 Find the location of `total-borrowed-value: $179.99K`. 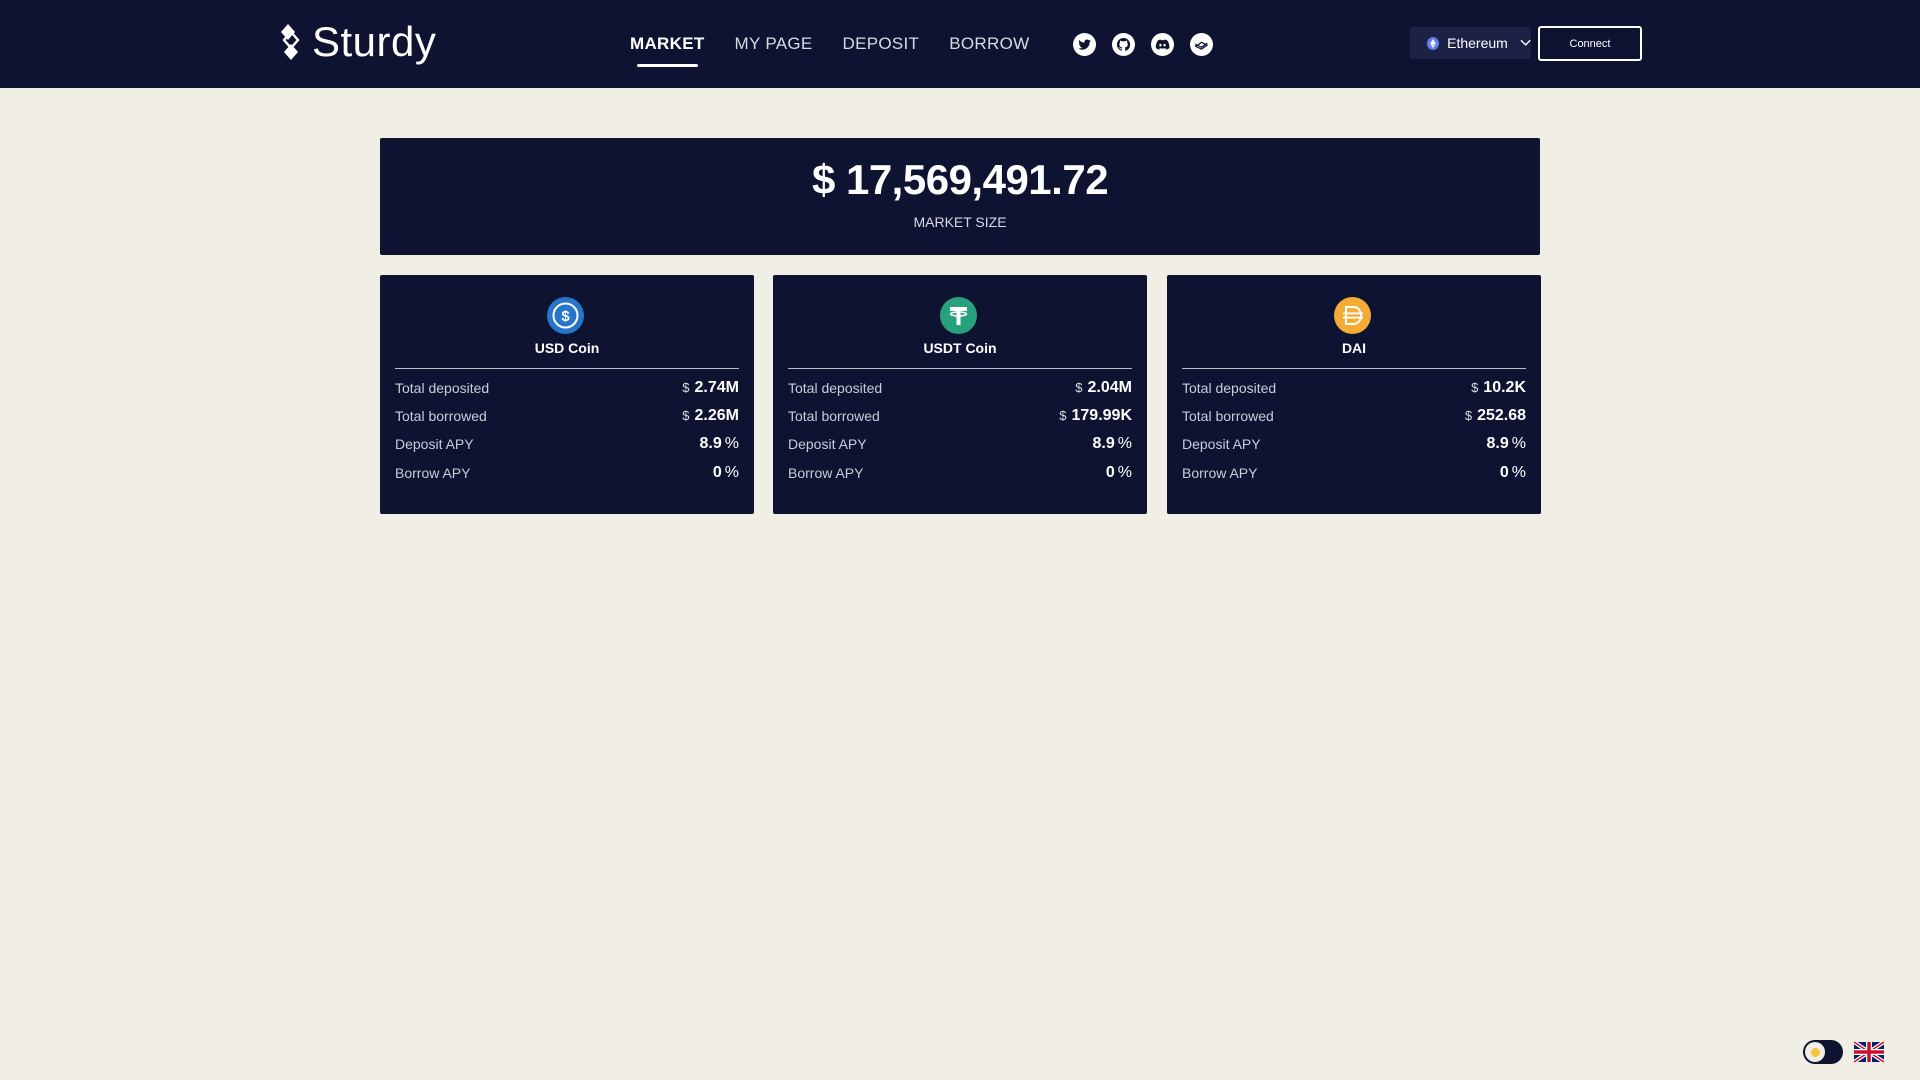

total-borrowed-value: $179.99K is located at coordinates (1095, 416).